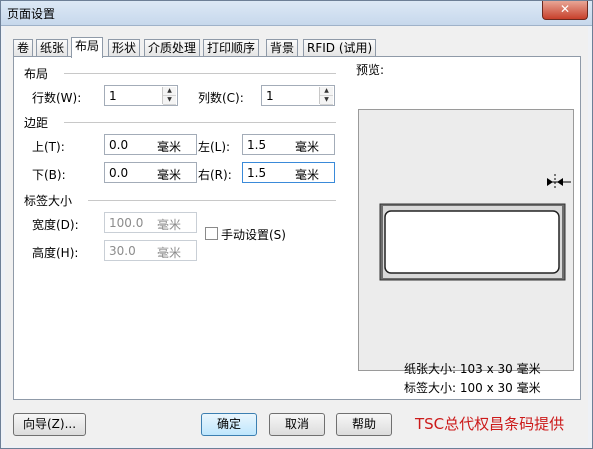  Describe the element at coordinates (253, 234) in the screenshot. I see `manual-setting-label: 手动设置(S)` at that location.